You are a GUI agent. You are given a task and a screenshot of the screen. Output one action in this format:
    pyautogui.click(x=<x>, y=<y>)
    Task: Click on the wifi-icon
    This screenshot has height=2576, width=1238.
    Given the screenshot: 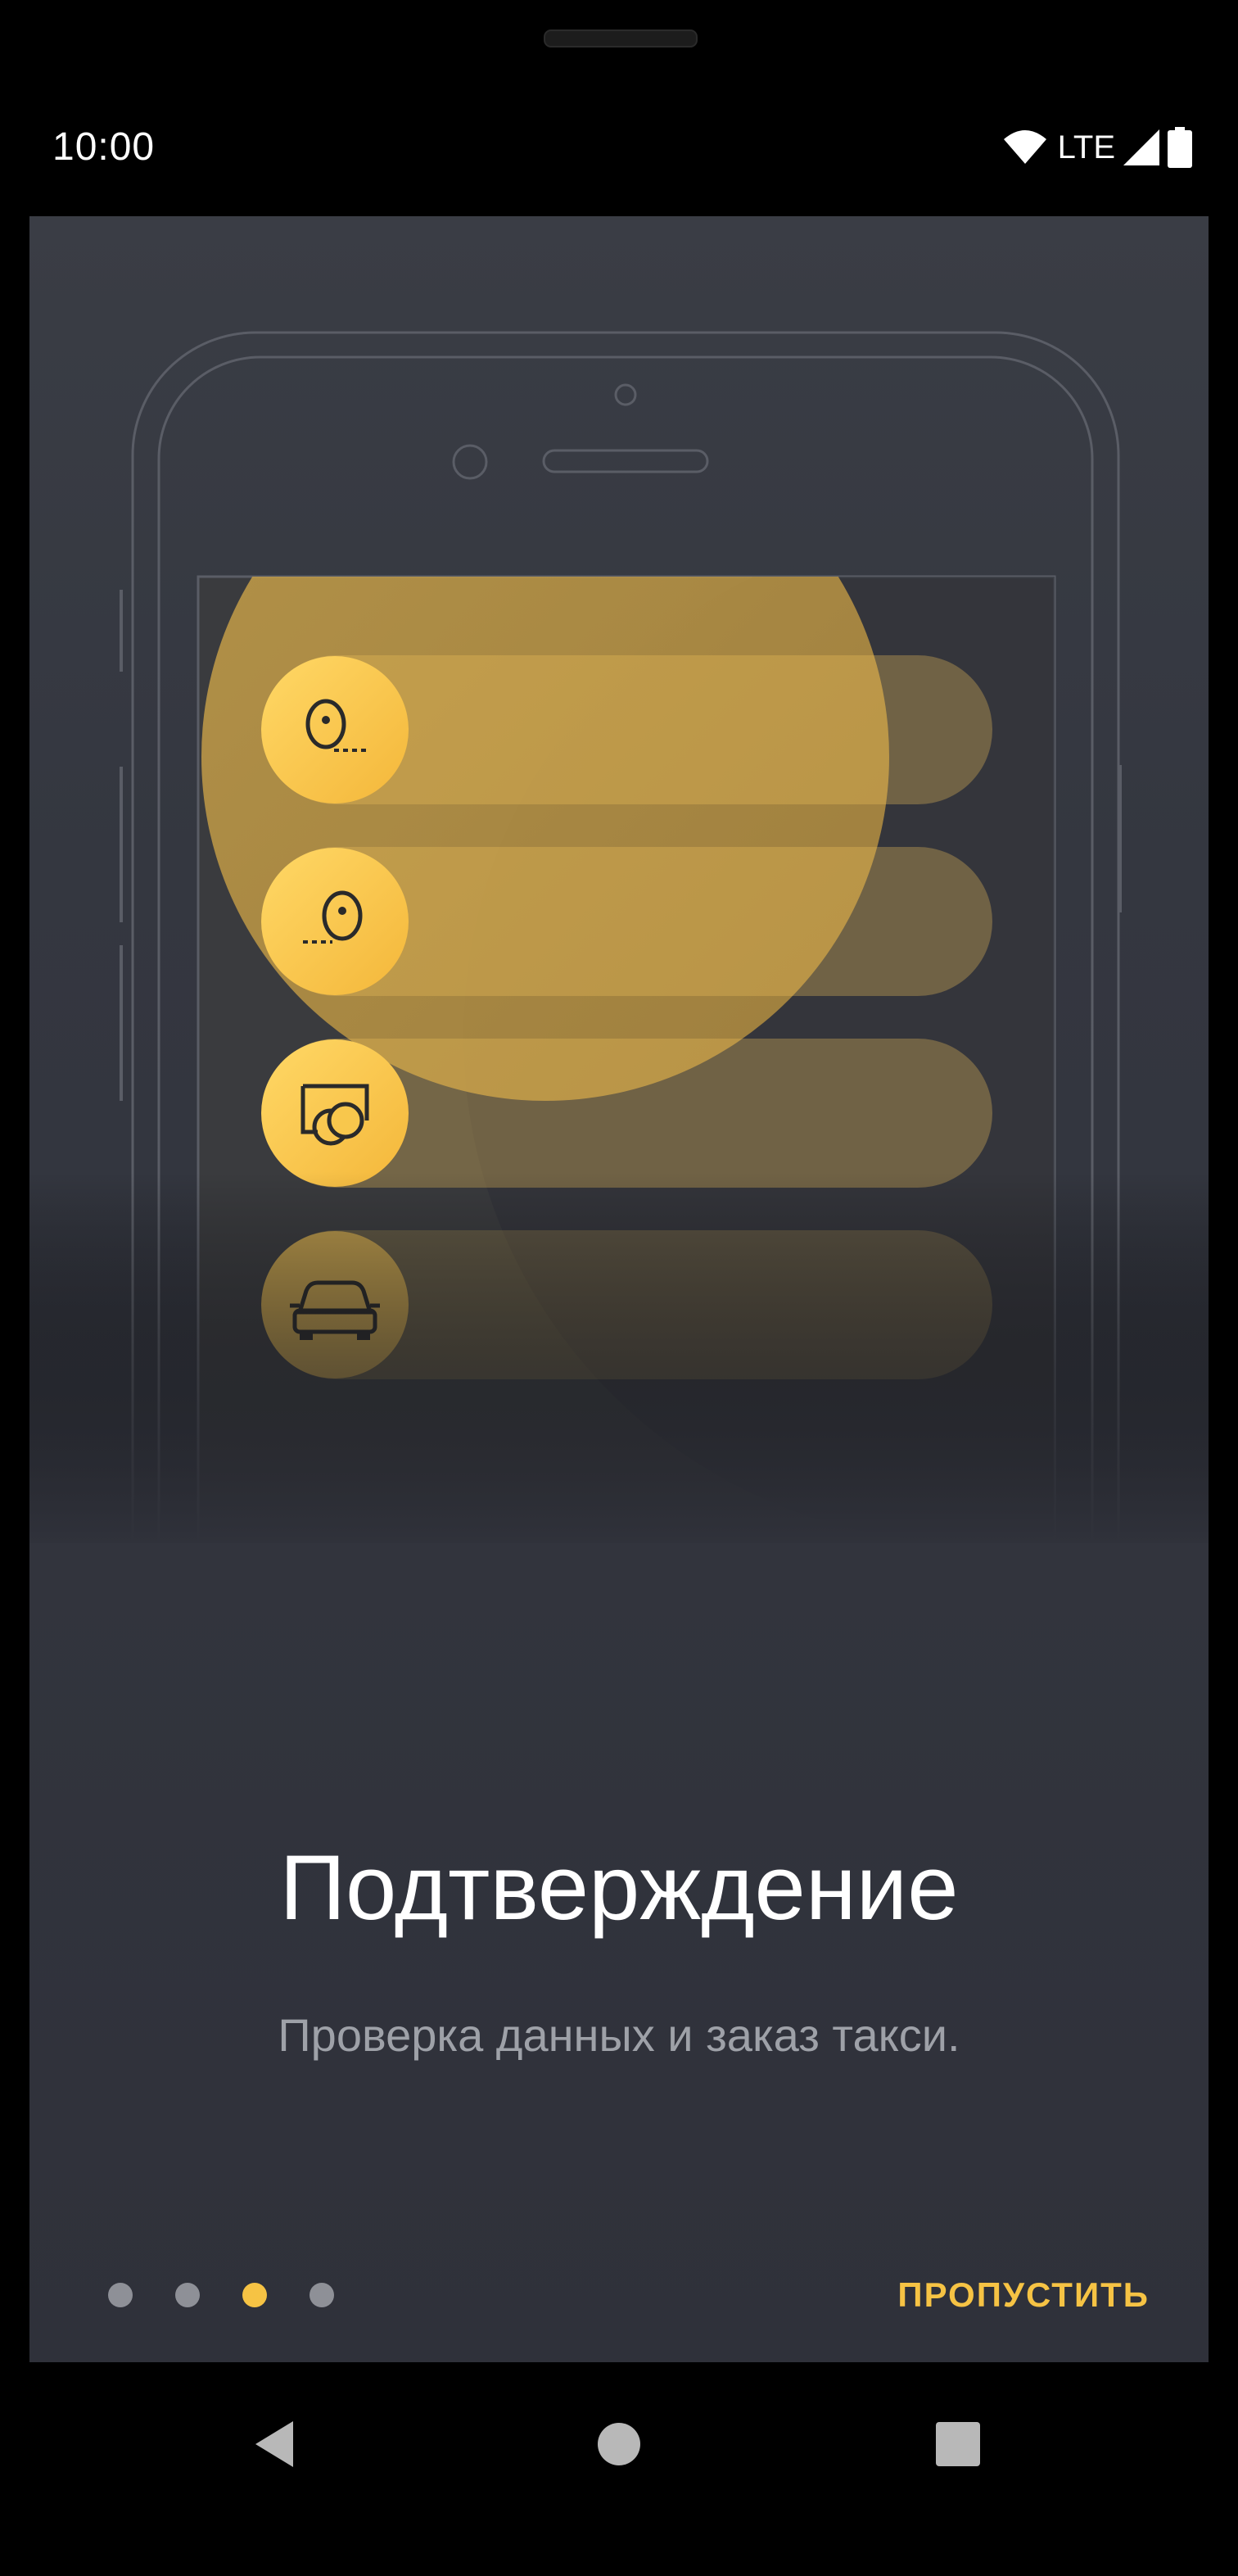 What is the action you would take?
    pyautogui.click(x=1024, y=147)
    